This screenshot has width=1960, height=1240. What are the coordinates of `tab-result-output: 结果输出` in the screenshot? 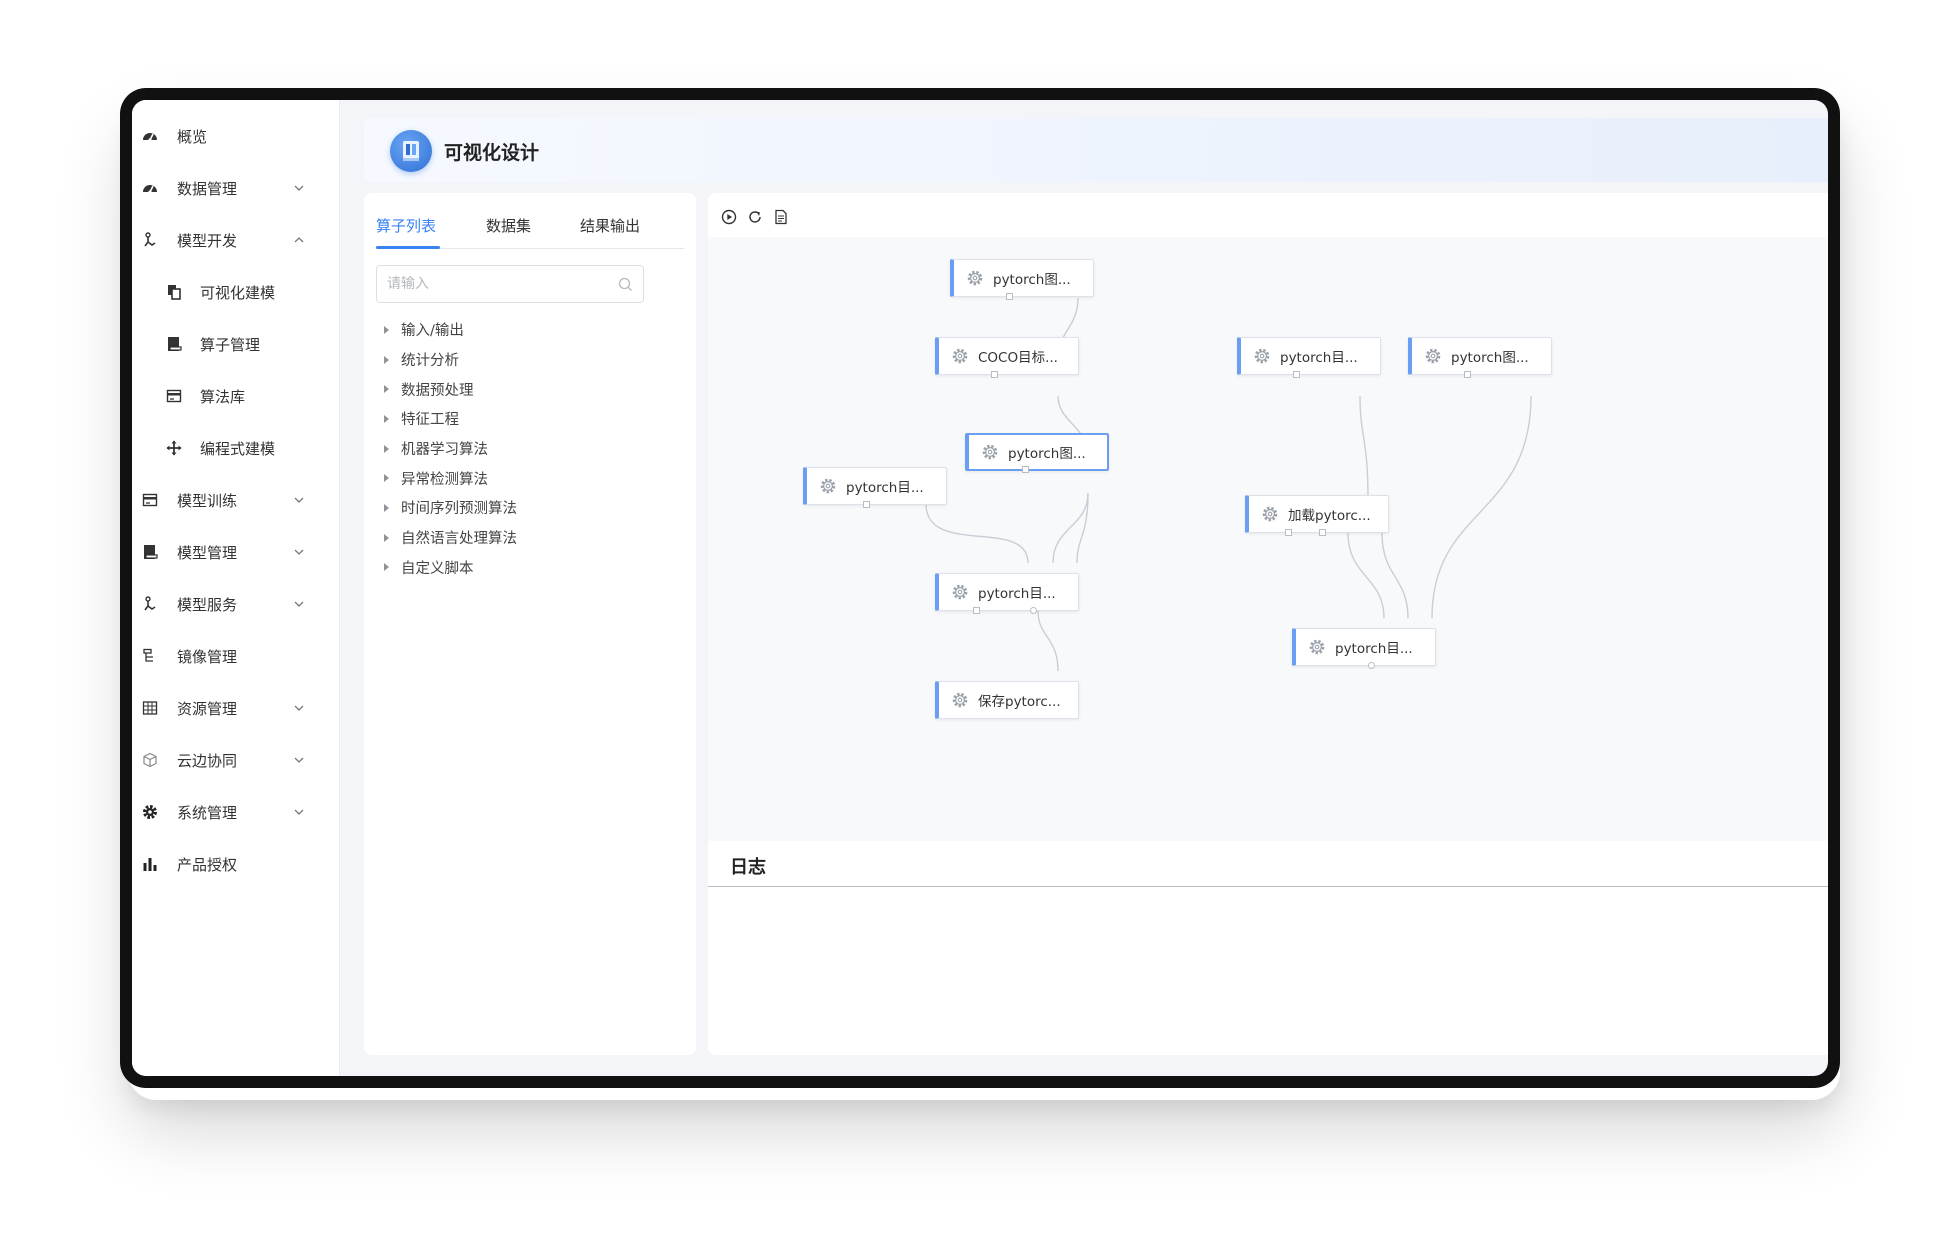 It's located at (610, 225).